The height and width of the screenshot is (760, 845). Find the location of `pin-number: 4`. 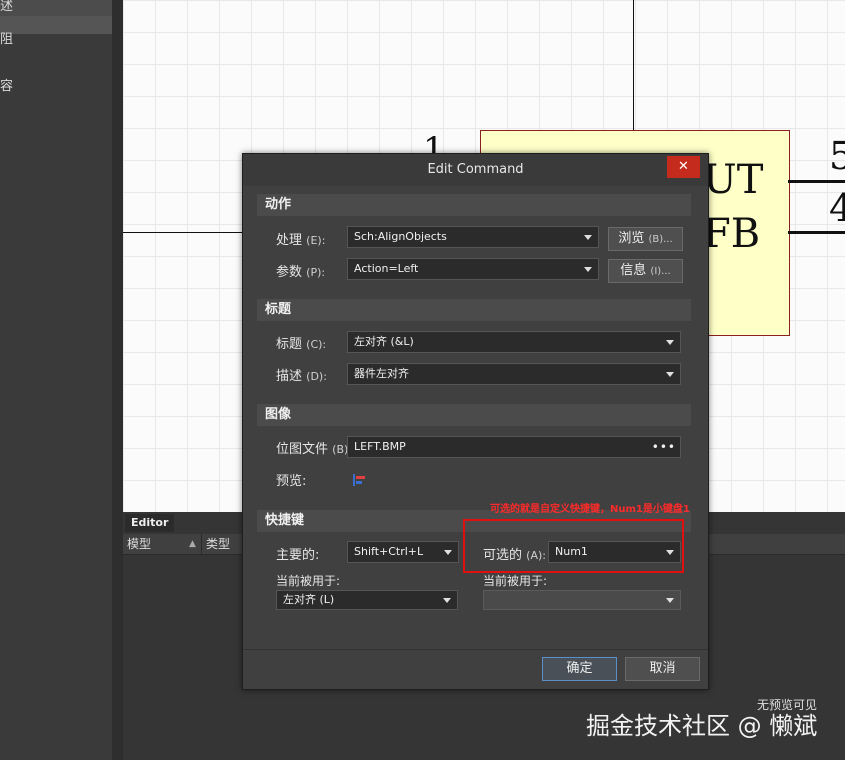

pin-number: 4 is located at coordinates (837, 208).